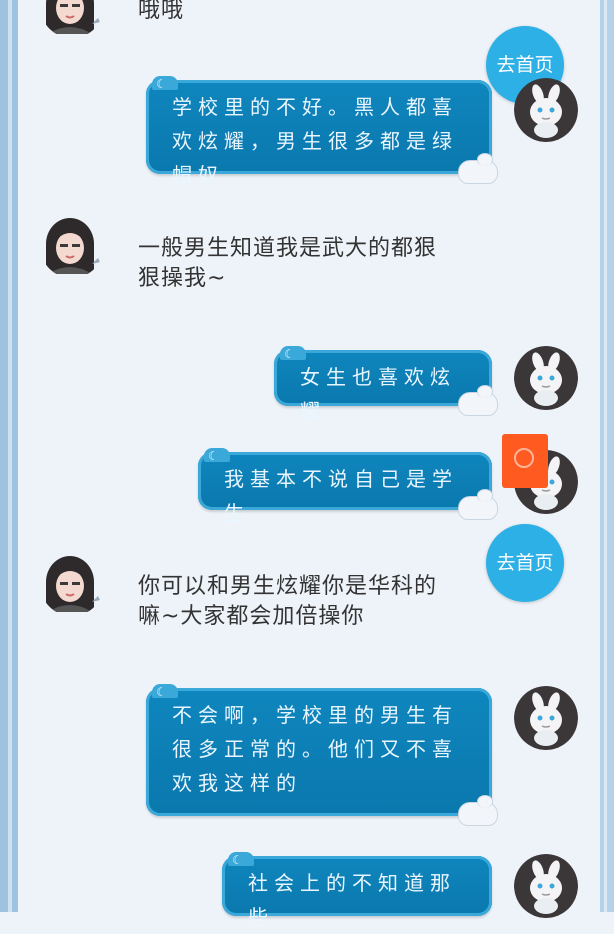  Describe the element at coordinates (607, 456) in the screenshot. I see `right-frame-border` at that location.